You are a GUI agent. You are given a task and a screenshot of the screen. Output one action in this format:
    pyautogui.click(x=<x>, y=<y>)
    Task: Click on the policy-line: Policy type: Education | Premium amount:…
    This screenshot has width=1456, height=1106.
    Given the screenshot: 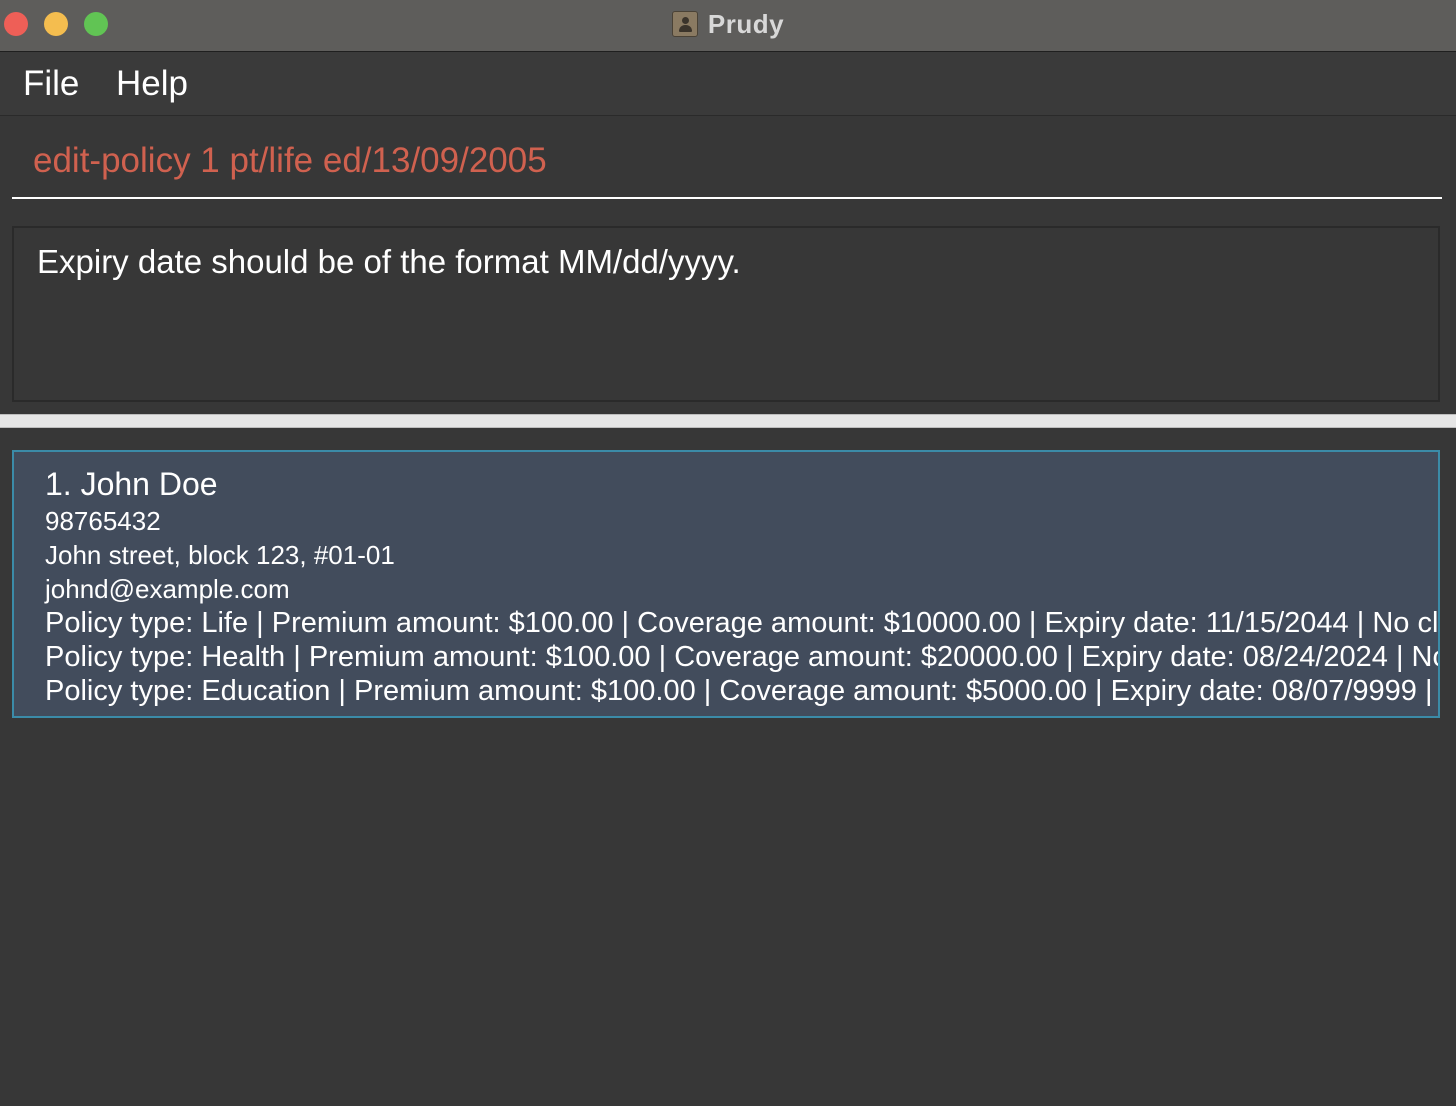 What is the action you would take?
    pyautogui.click(x=742, y=691)
    